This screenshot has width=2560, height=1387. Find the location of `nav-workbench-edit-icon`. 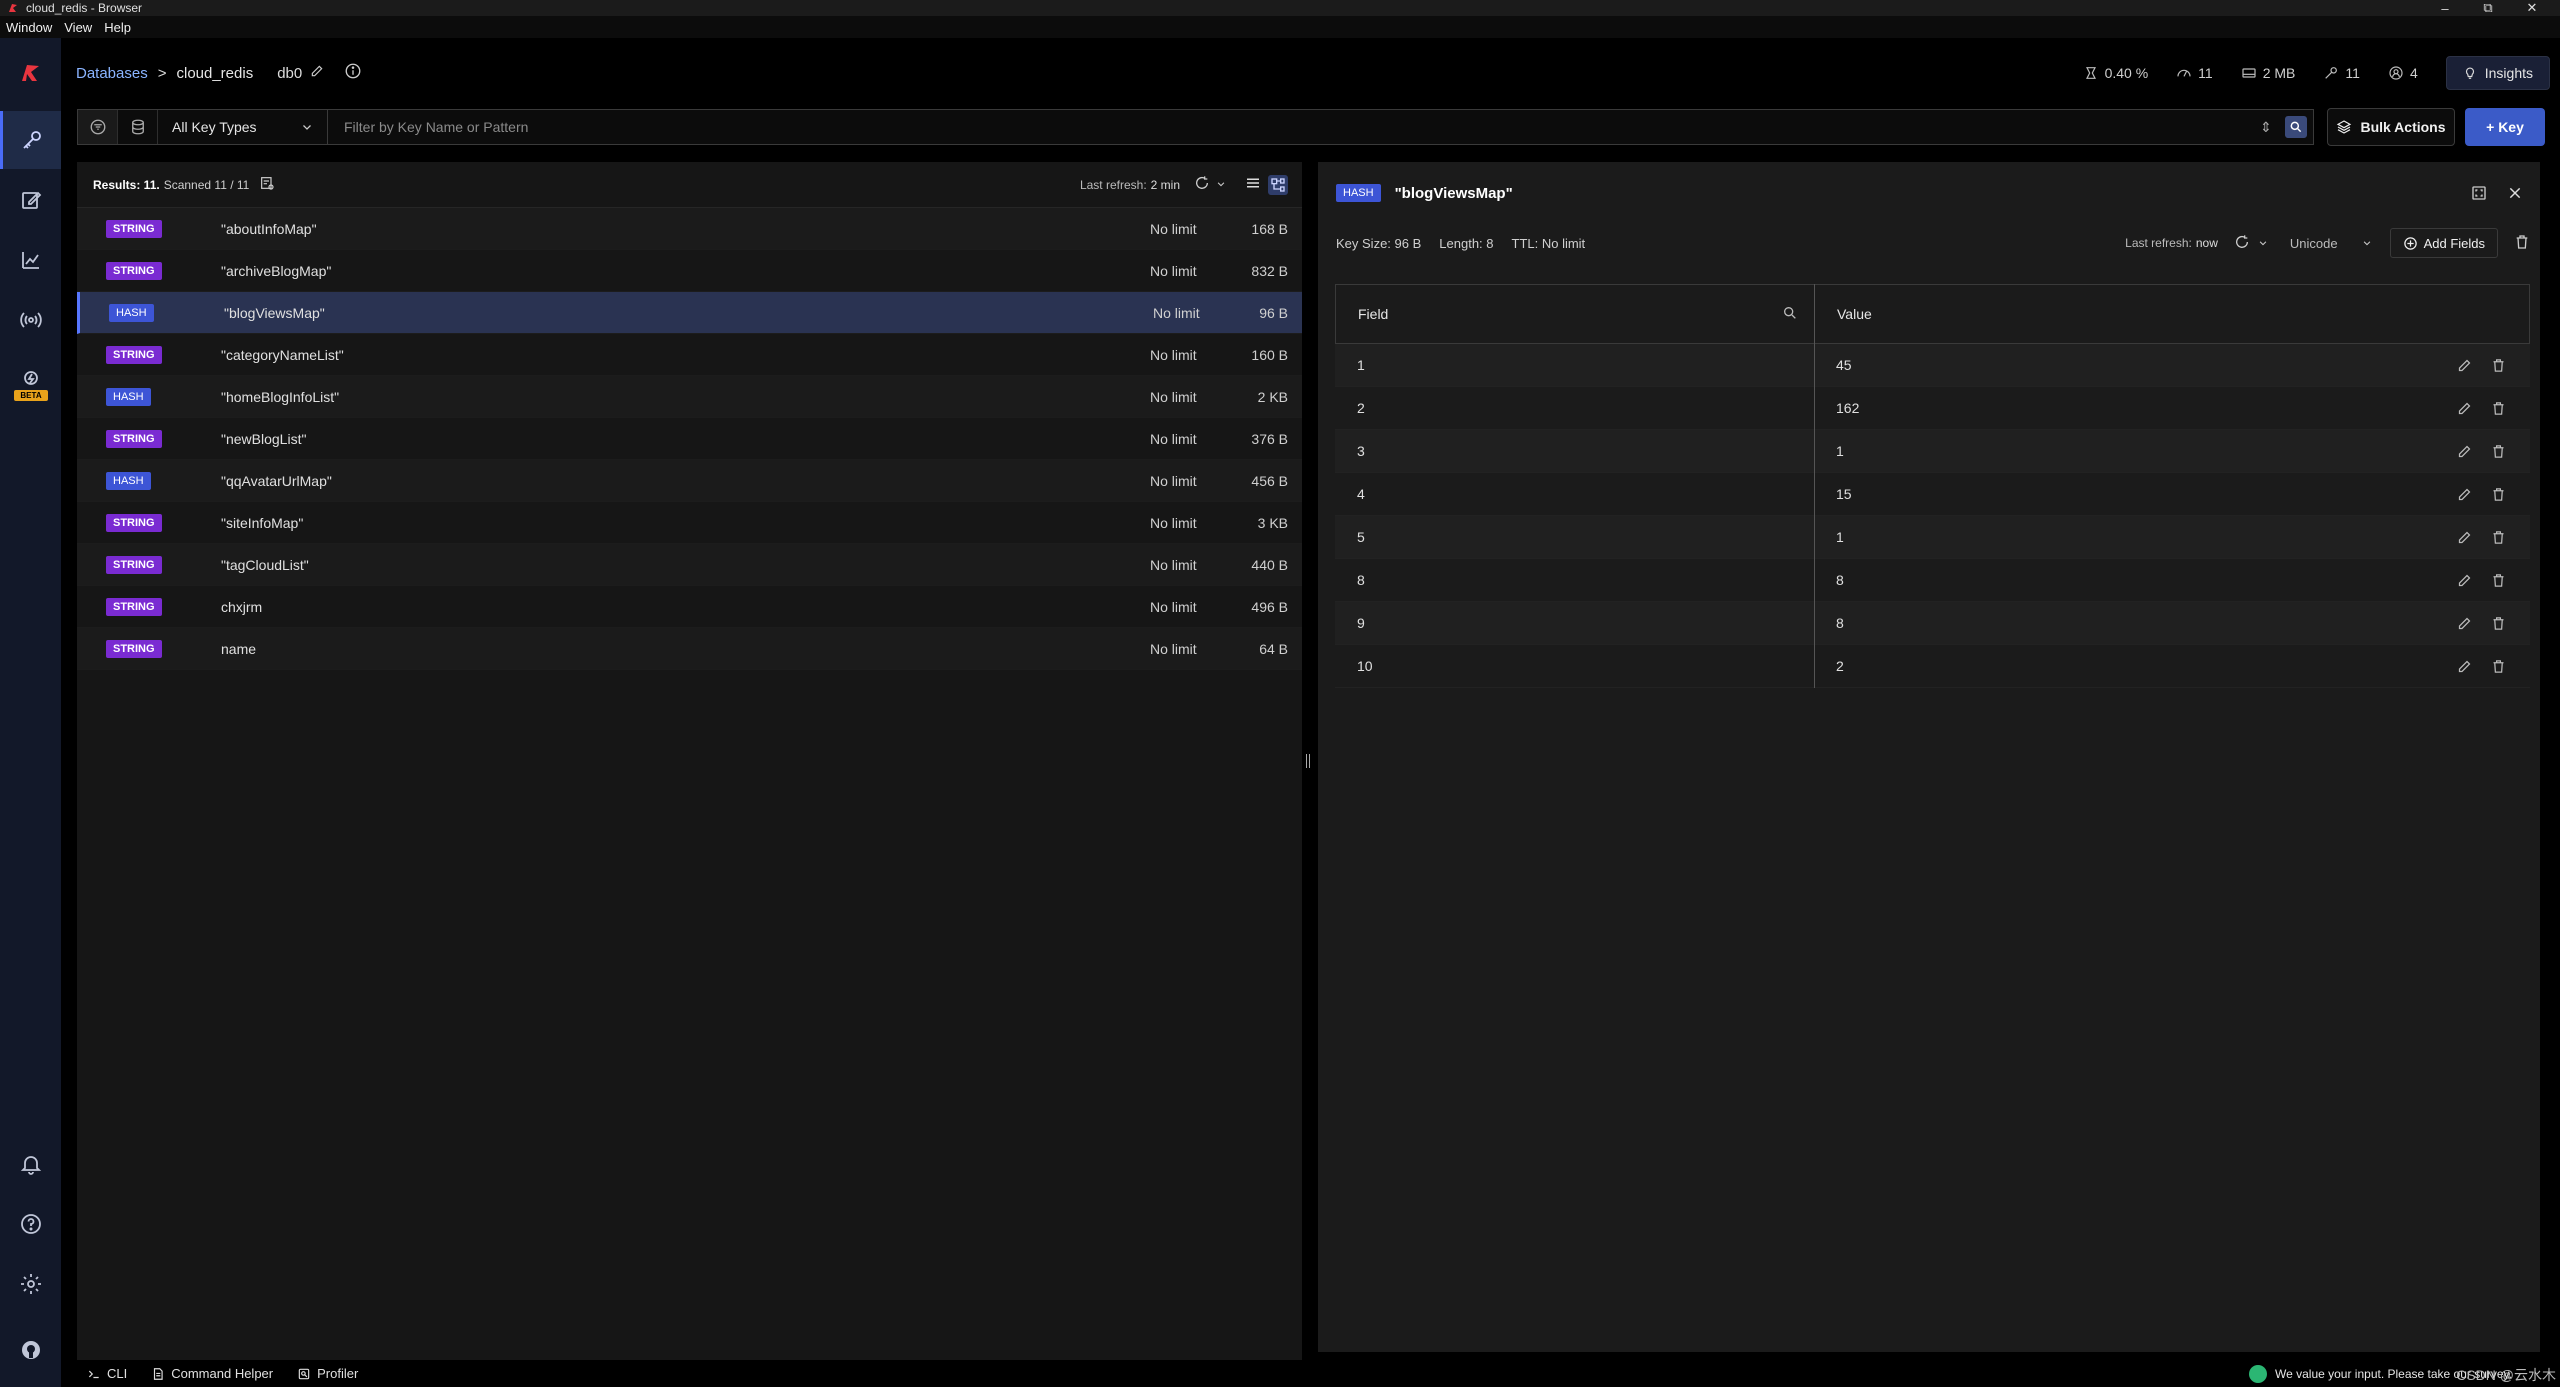

nav-workbench-edit-icon is located at coordinates (30, 200).